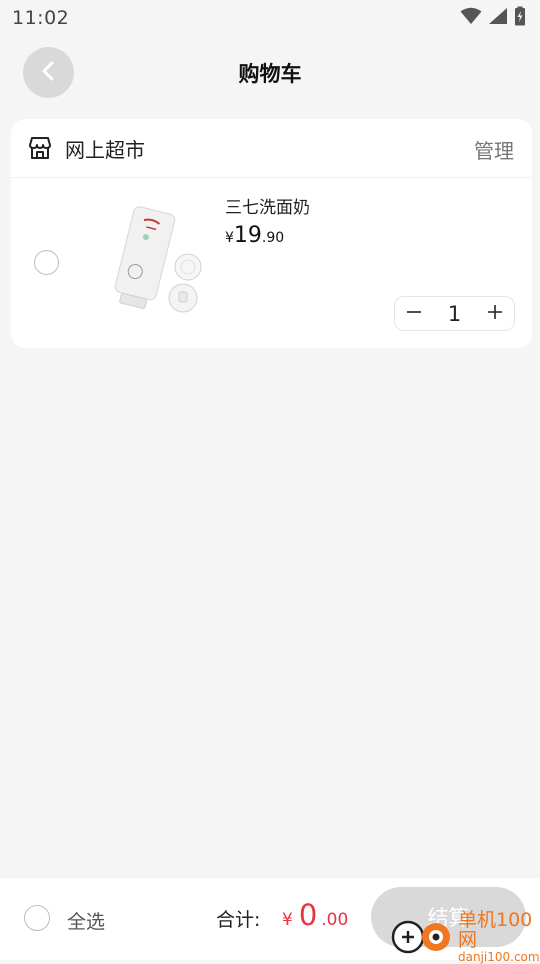  What do you see at coordinates (520, 18) in the screenshot?
I see `battery-icon` at bounding box center [520, 18].